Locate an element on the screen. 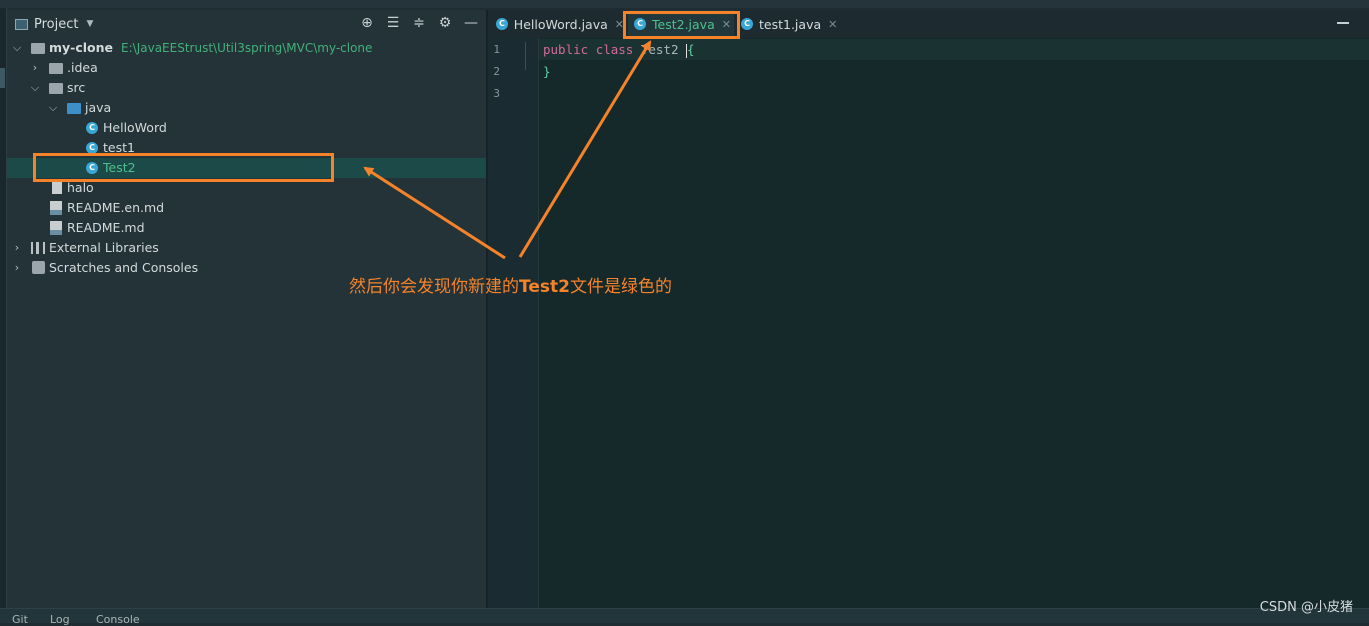  left-tool-strip is located at coordinates (3, 308).